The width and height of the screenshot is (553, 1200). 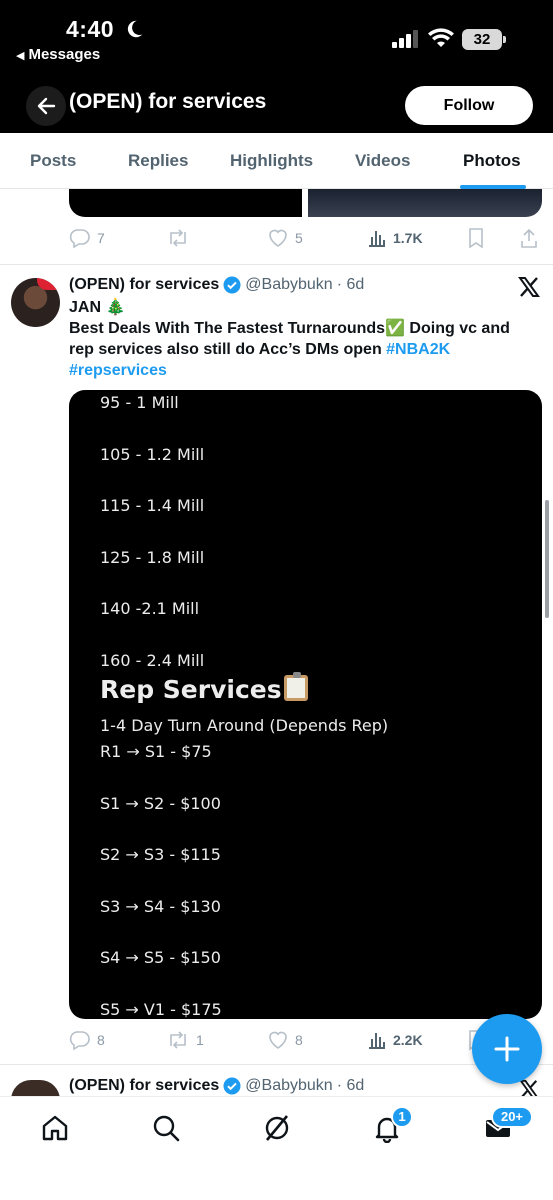 I want to click on prev-views-action: 1.7K, so click(x=395, y=238).